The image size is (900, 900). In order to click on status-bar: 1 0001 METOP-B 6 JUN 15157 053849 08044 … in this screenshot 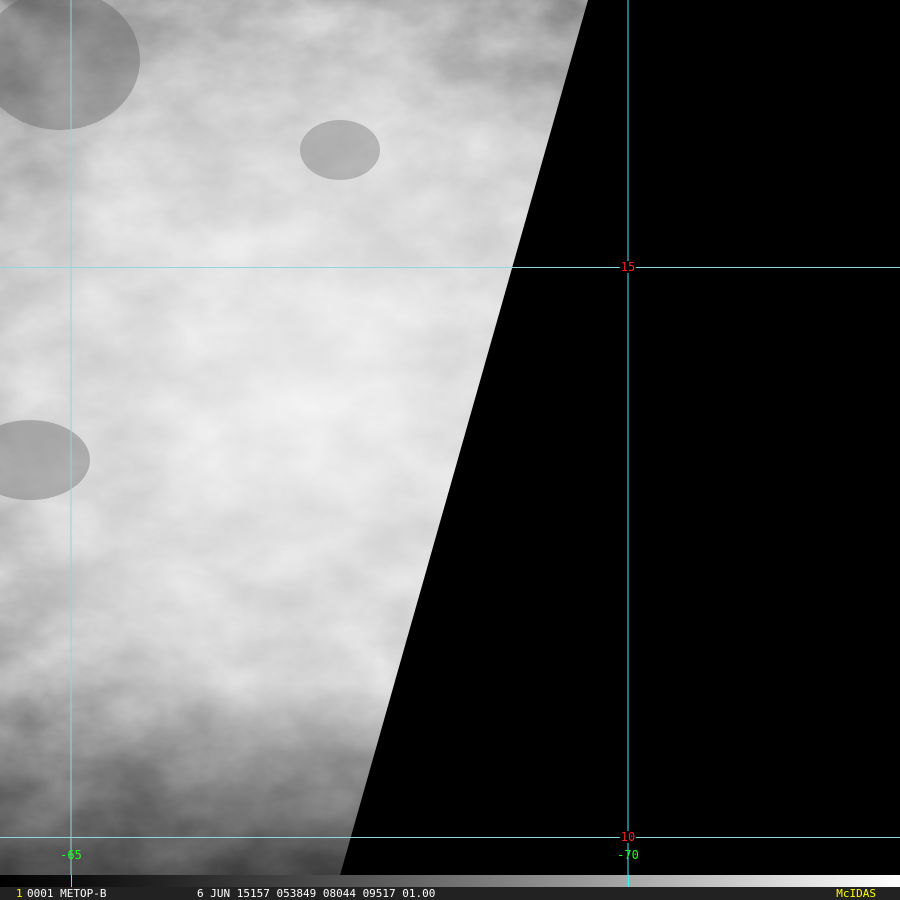, I will do `click(450, 893)`.